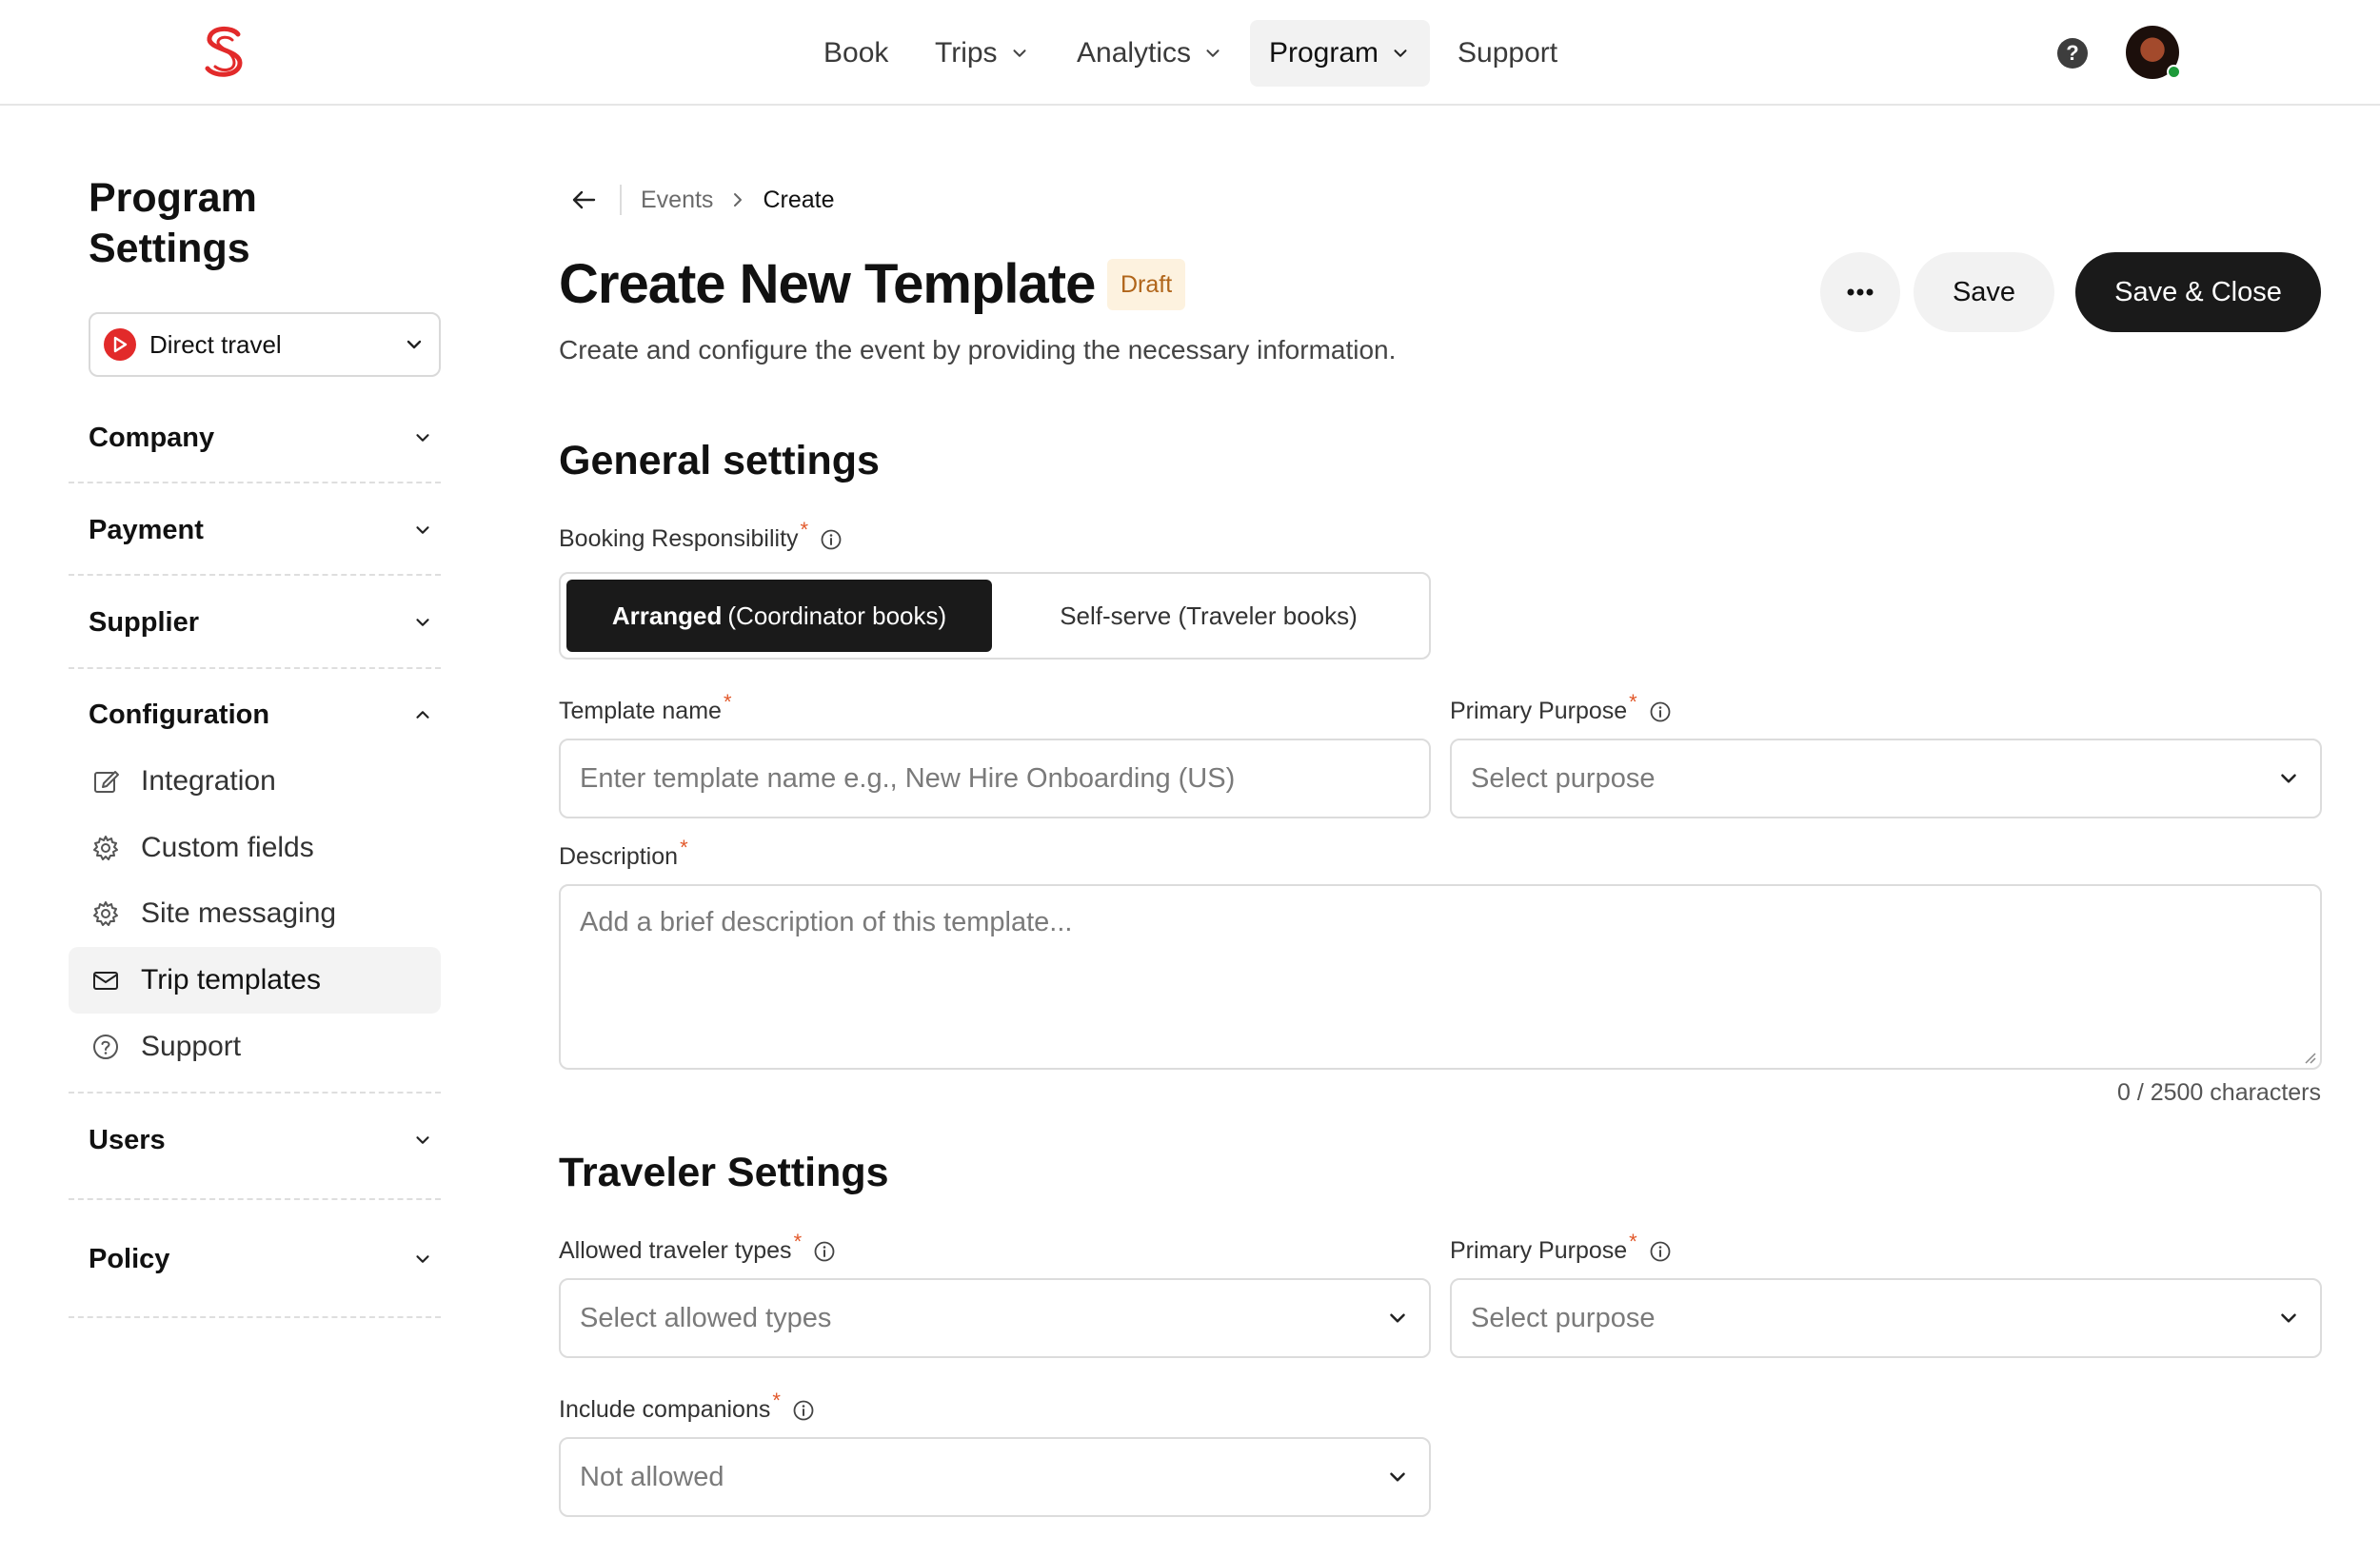 The image size is (2380, 1557). What do you see at coordinates (1324, 53) in the screenshot?
I see `nav-program-label: Program` at bounding box center [1324, 53].